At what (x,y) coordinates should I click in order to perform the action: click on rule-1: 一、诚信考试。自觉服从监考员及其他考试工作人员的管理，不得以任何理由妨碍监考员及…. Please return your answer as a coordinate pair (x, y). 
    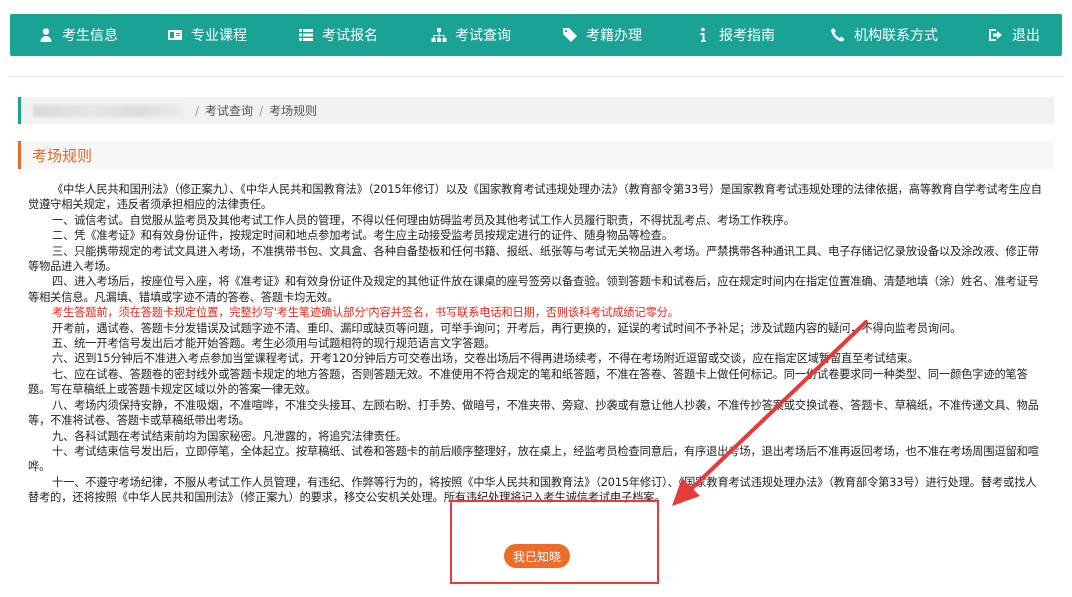
    Looking at the image, I should click on (423, 220).